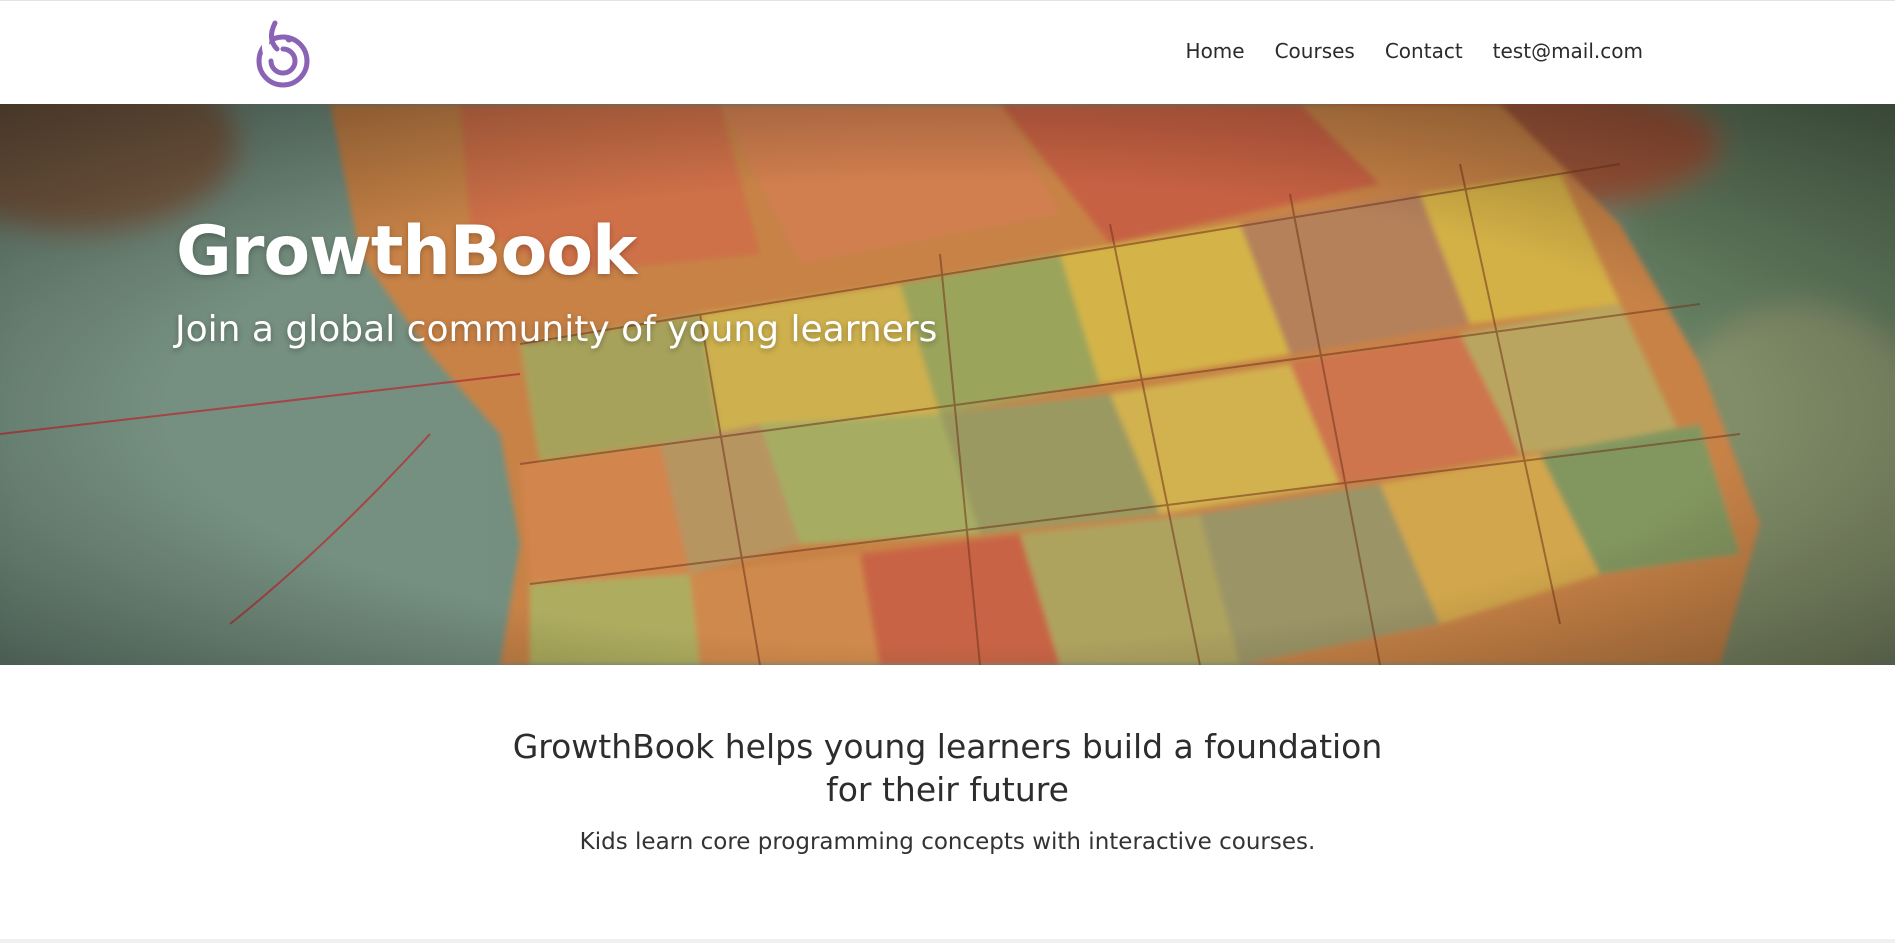  Describe the element at coordinates (1215, 51) in the screenshot. I see `nav-home: Home` at that location.